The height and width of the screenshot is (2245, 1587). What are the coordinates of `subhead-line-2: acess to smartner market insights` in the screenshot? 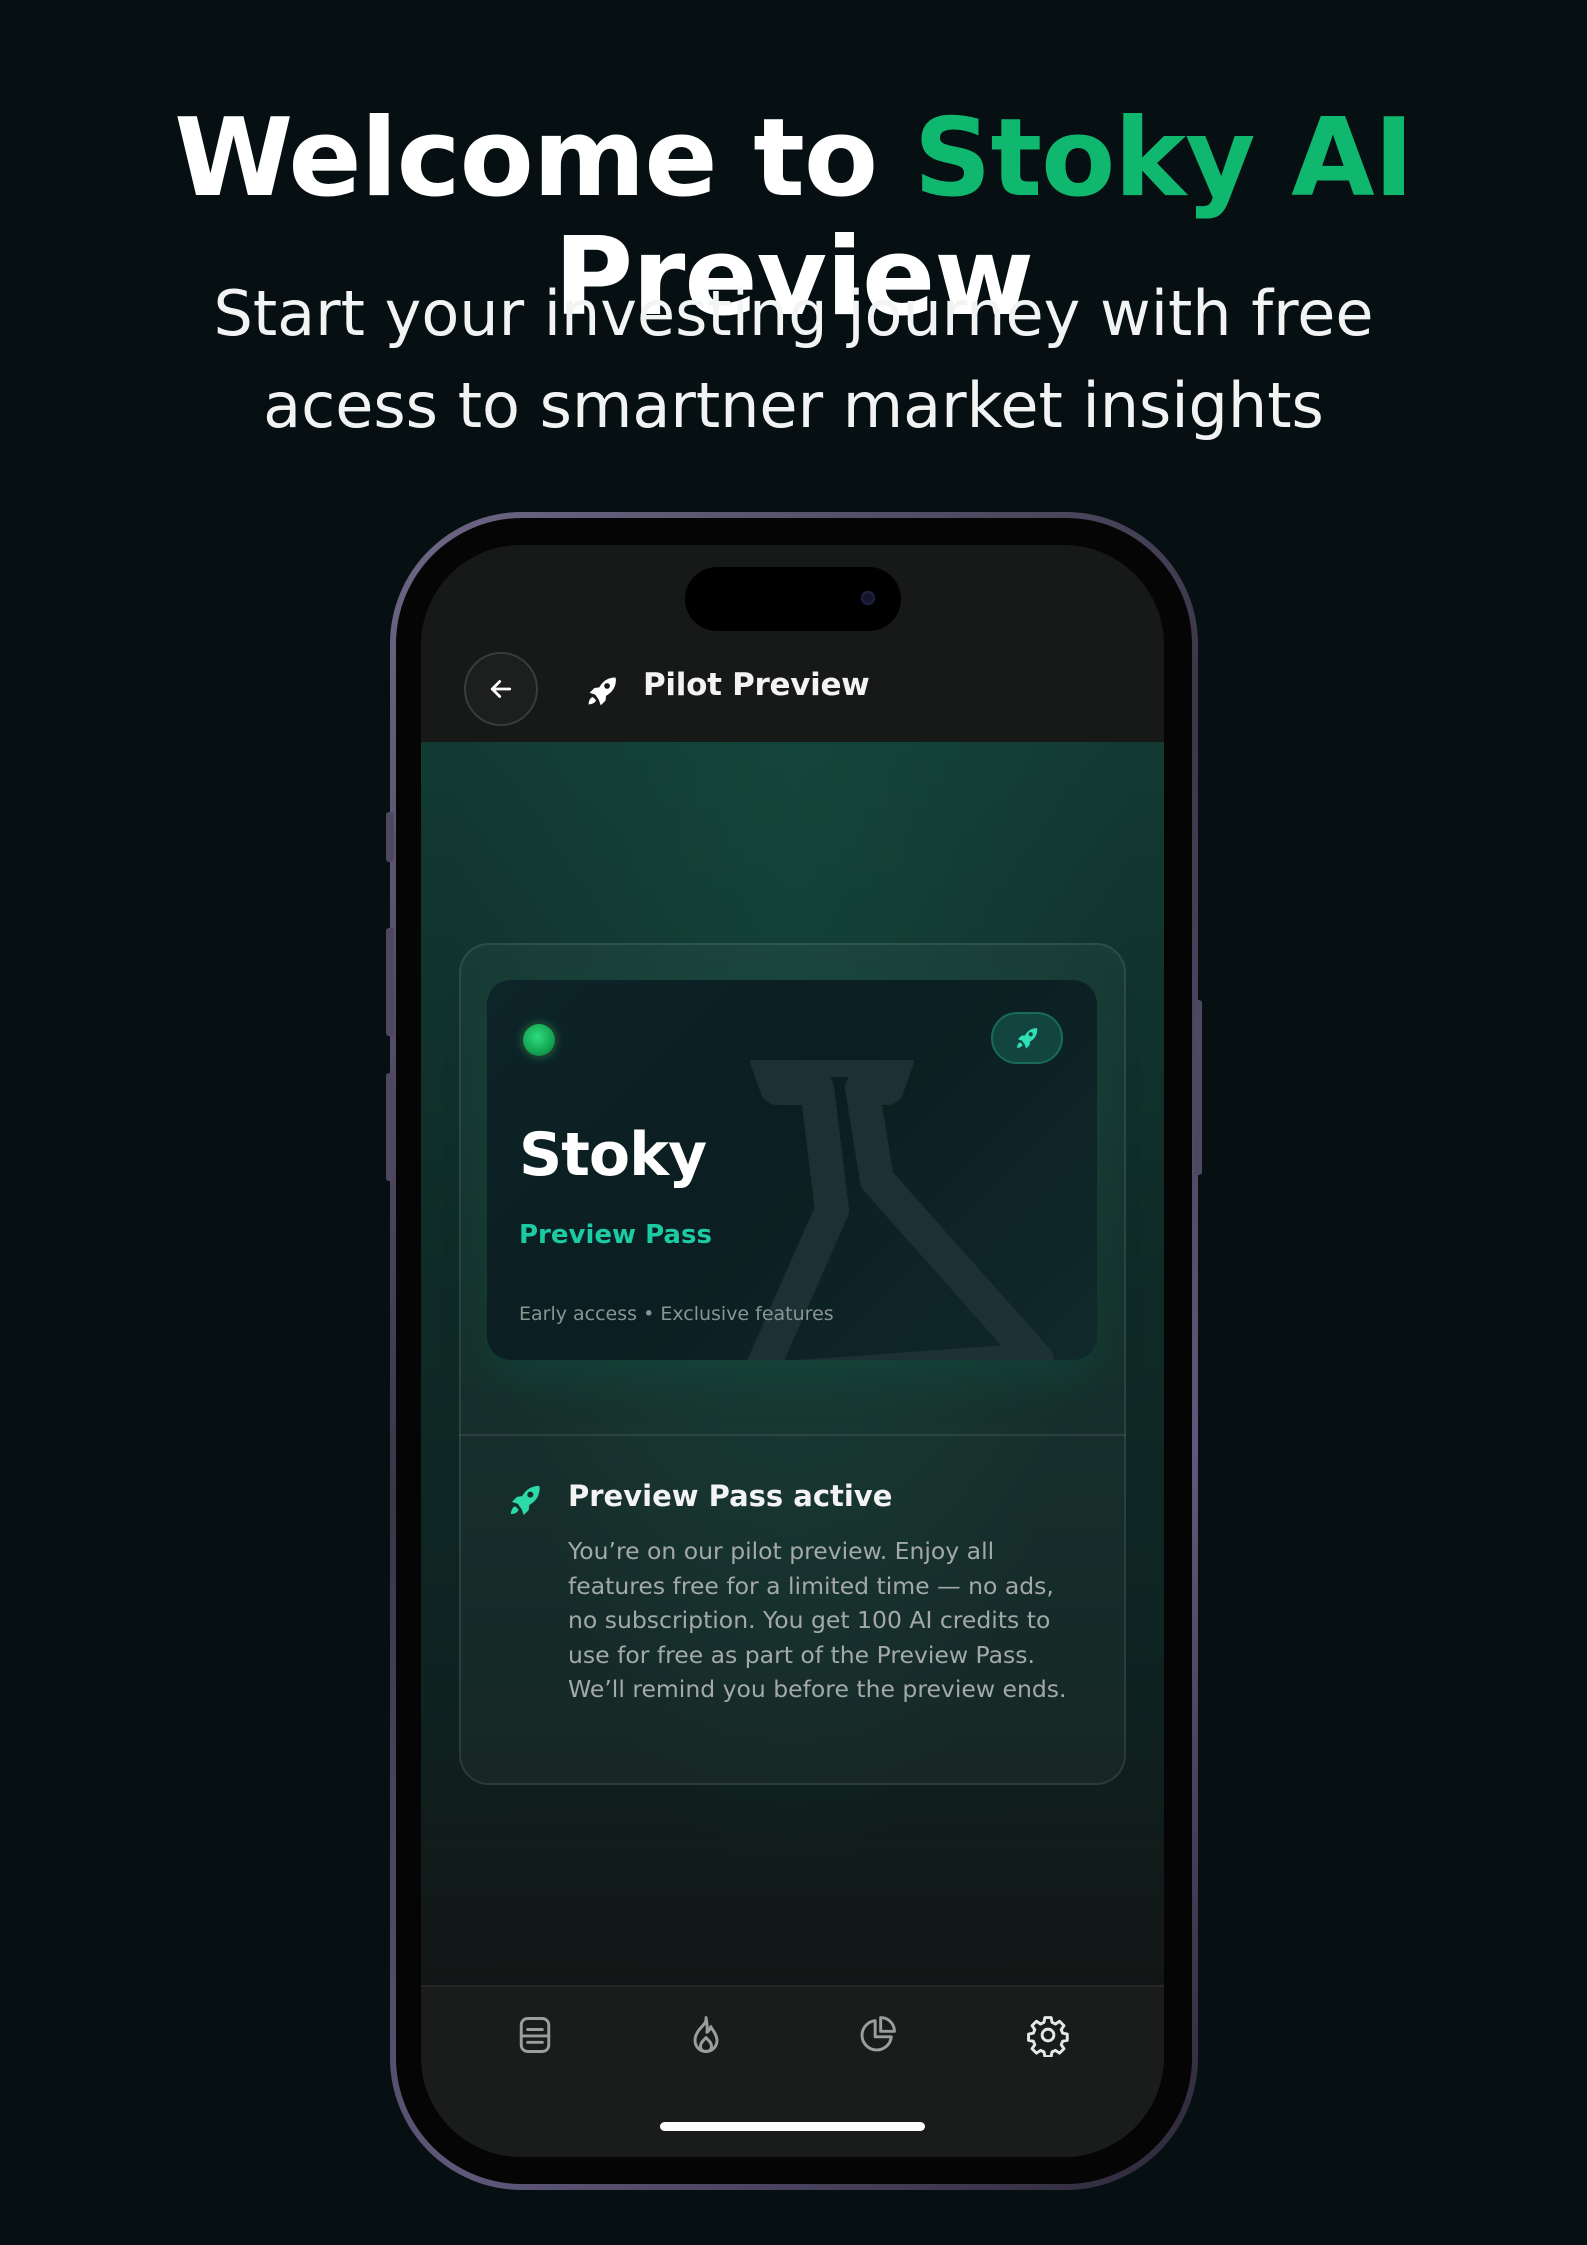 It's located at (793, 405).